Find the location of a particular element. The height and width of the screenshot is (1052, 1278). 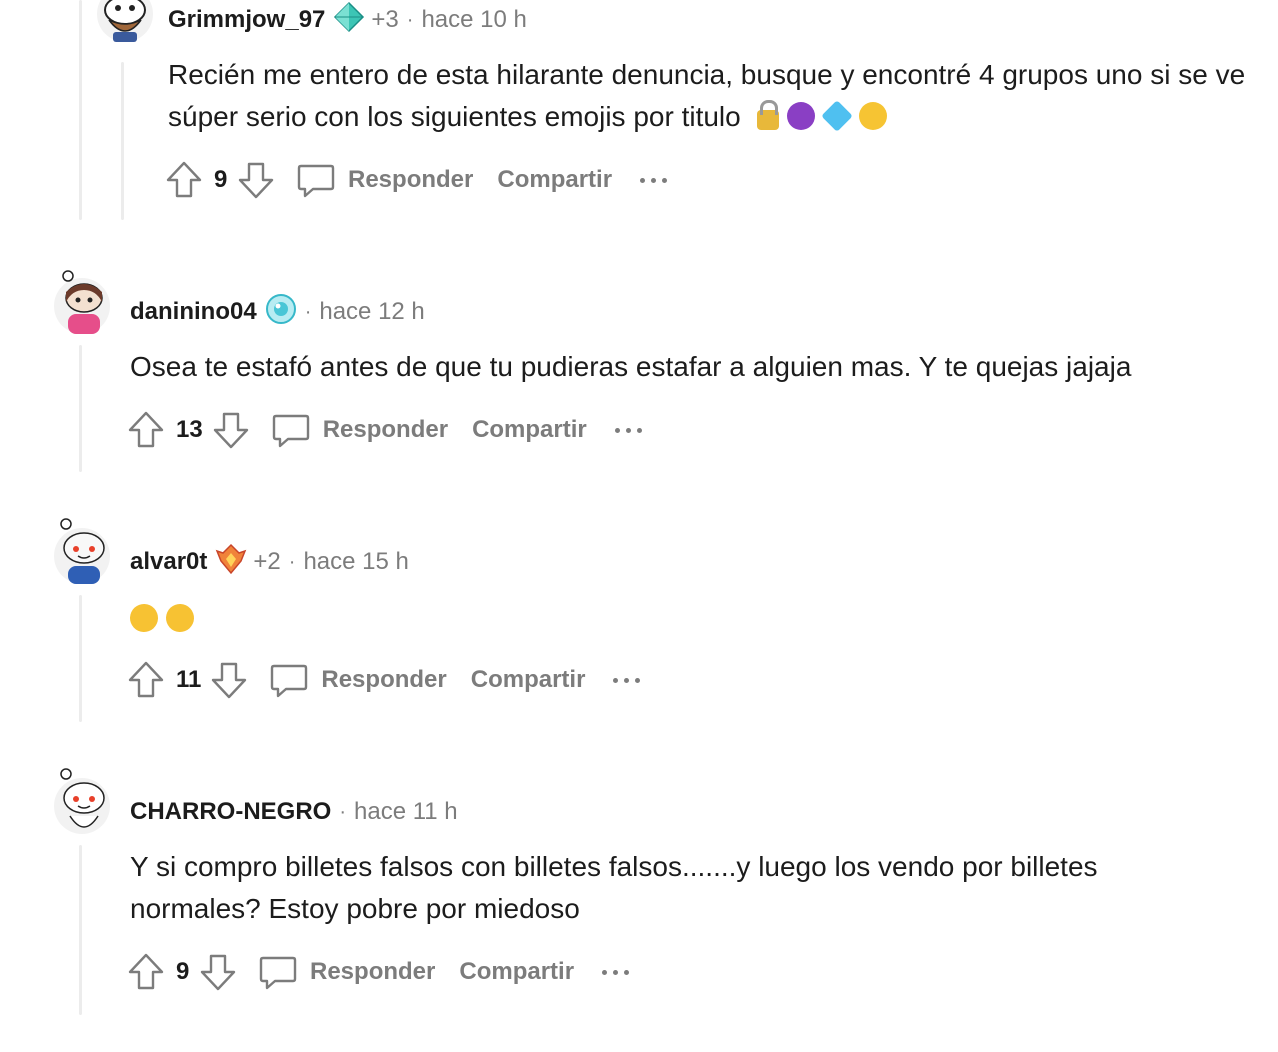

comment-actions: 13 Responder Compartir is located at coordinates (384, 430).